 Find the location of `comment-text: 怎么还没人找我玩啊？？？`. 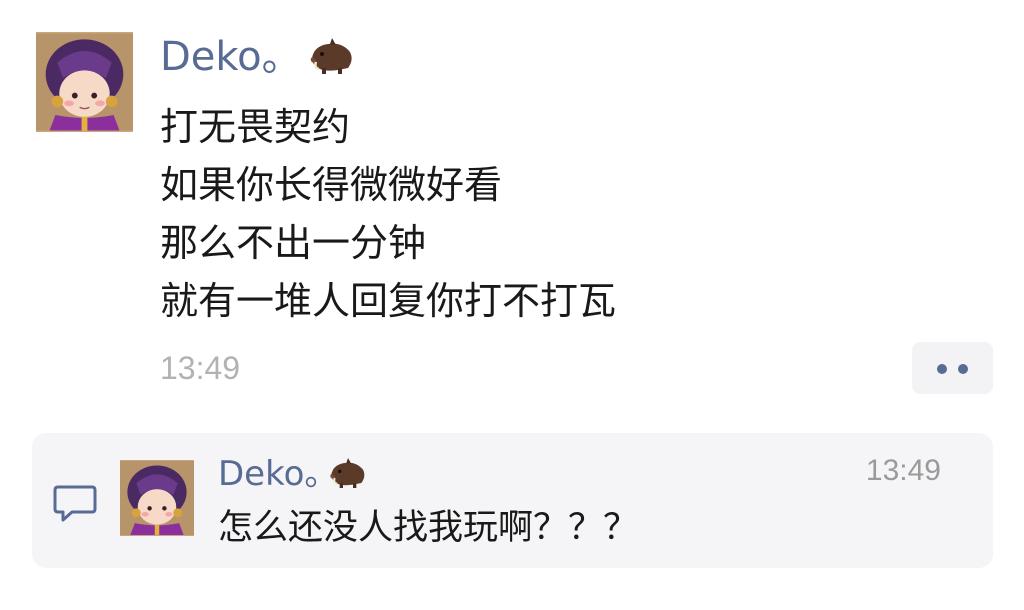

comment-text: 怎么还没人找我玩啊？？？ is located at coordinates (428, 528).